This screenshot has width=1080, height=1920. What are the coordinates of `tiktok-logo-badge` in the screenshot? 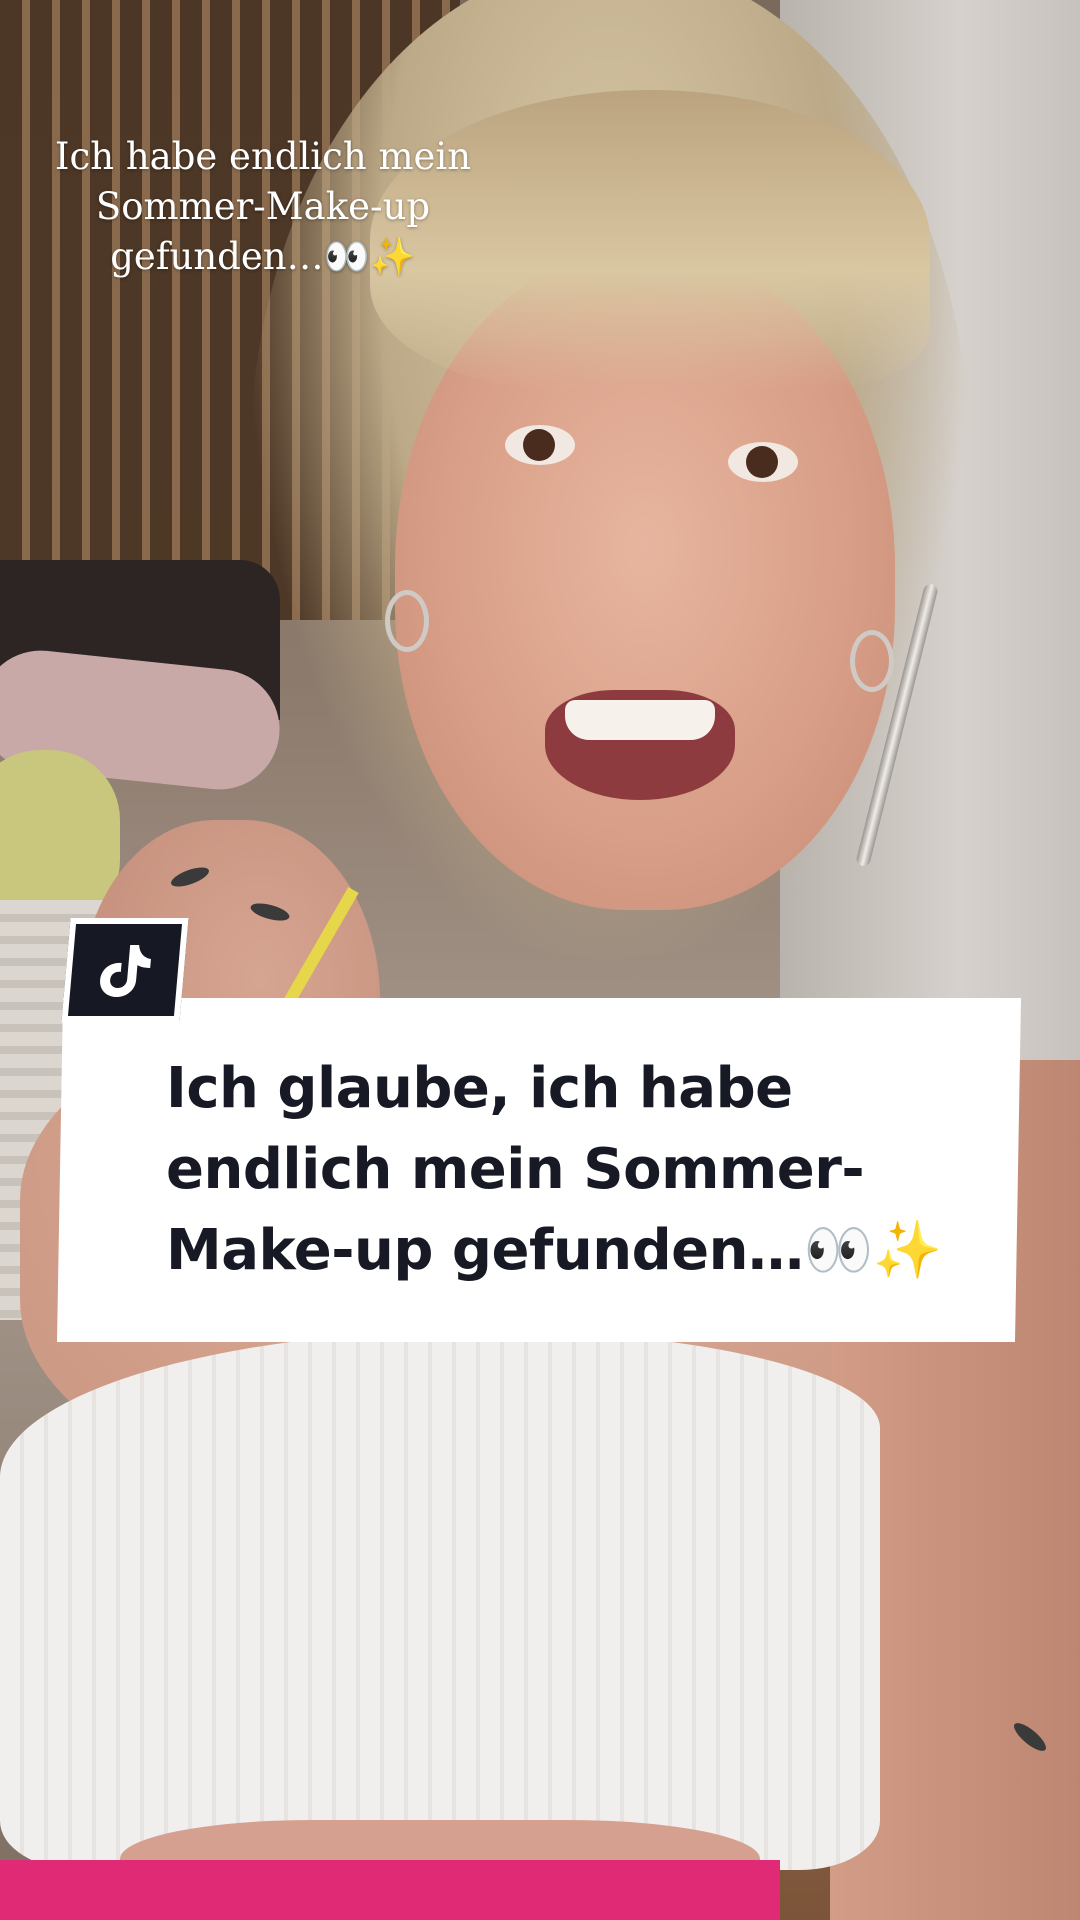 It's located at (125, 970).